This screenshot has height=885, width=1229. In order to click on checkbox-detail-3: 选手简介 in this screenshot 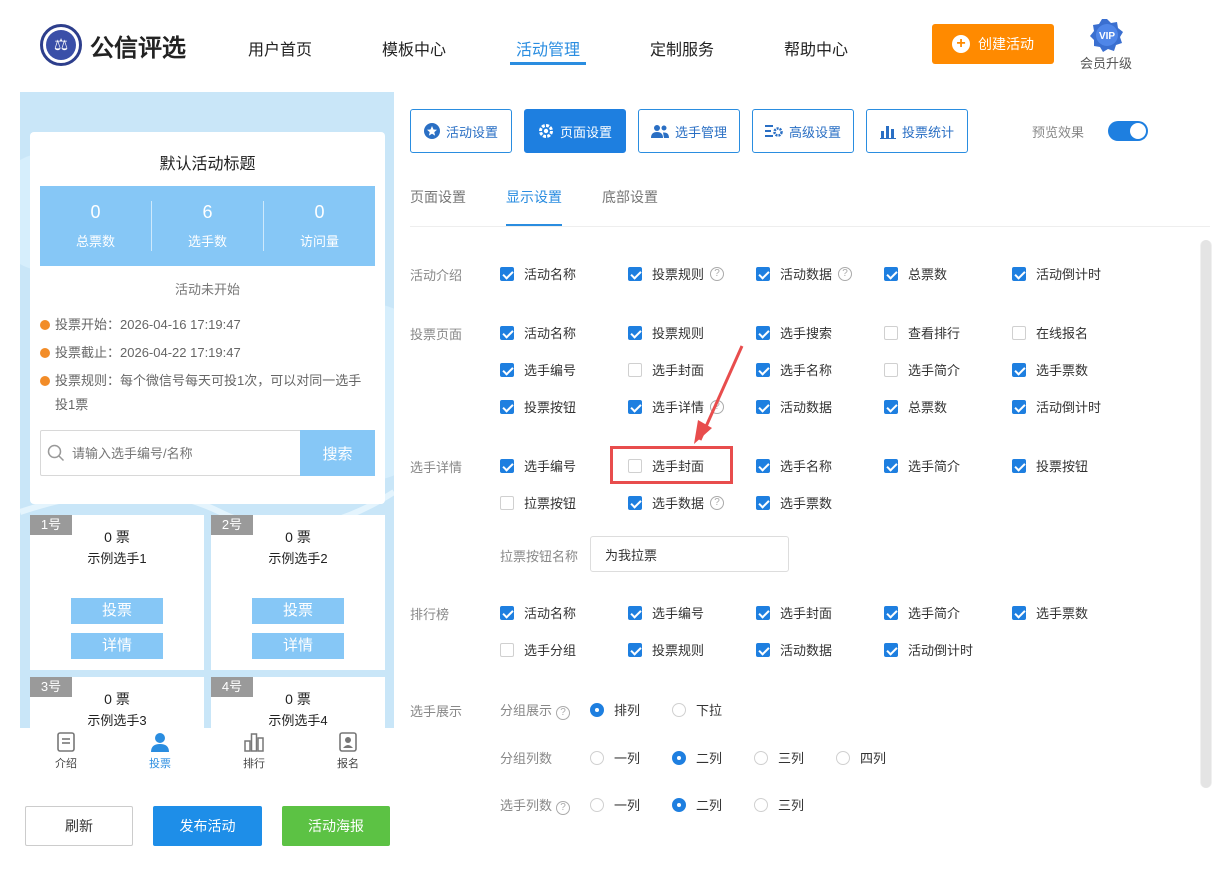, I will do `click(922, 465)`.